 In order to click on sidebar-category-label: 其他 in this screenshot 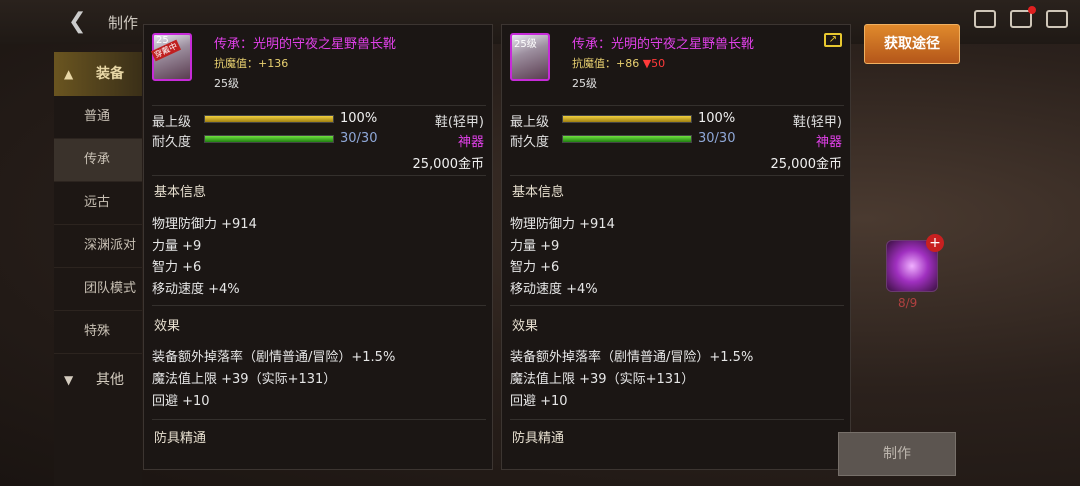, I will do `click(110, 380)`.